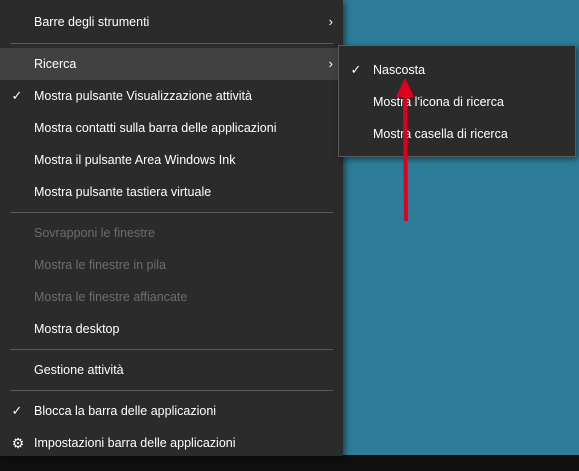  What do you see at coordinates (171, 233) in the screenshot?
I see `menu-item-cascade-windows: Sovrapponi le finestre` at bounding box center [171, 233].